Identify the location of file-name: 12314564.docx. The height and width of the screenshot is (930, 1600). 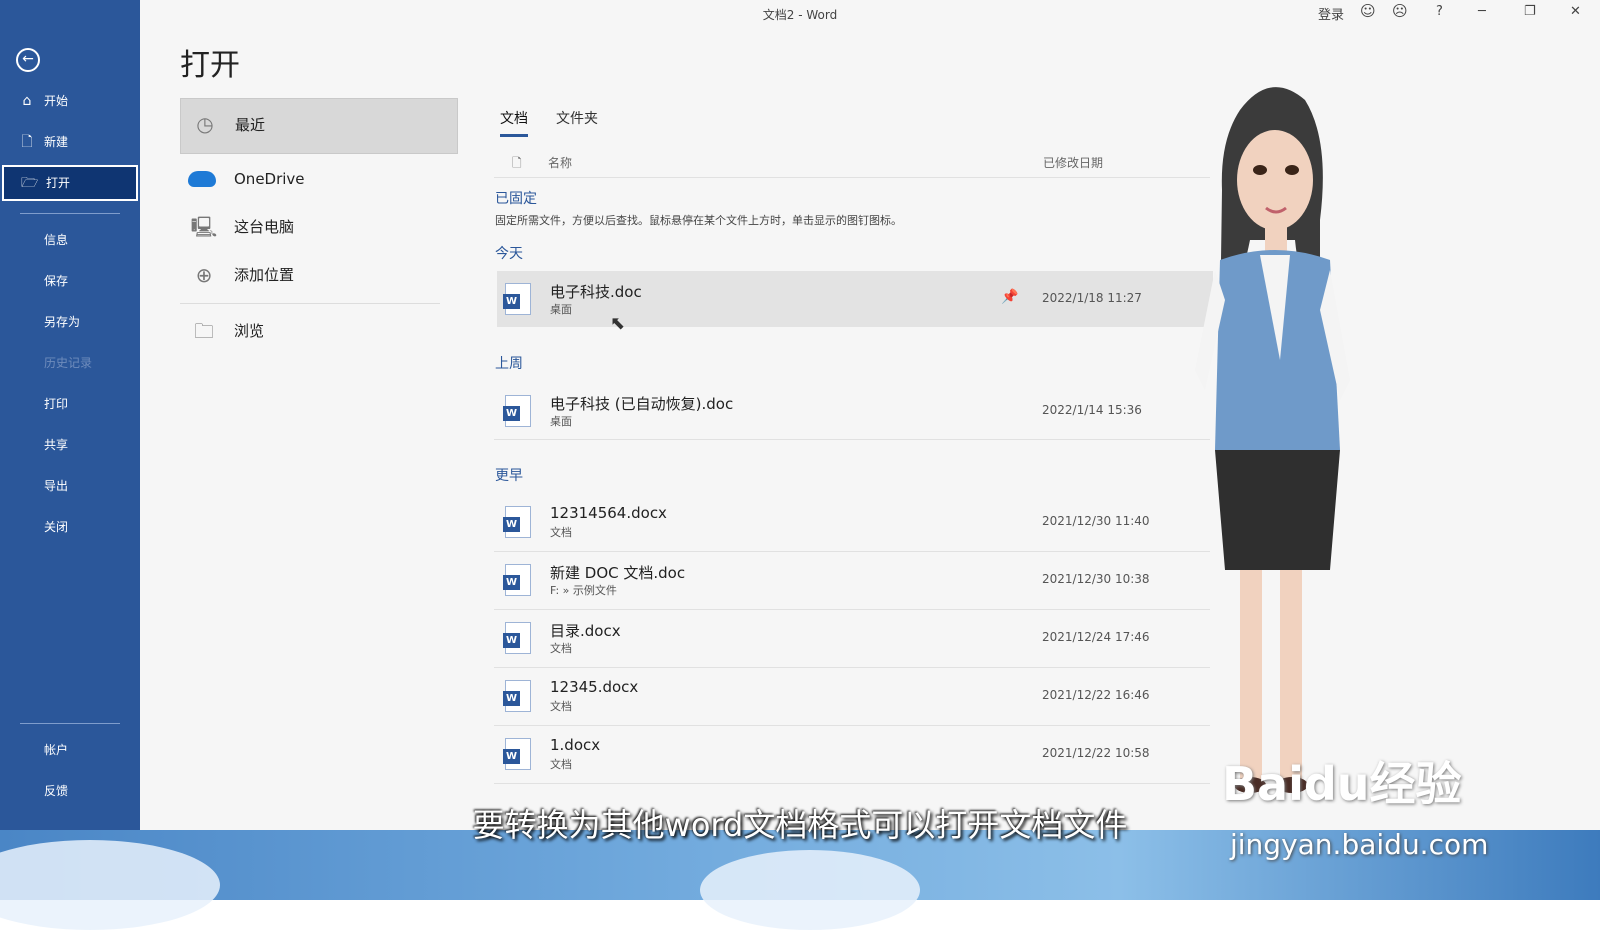
(608, 513).